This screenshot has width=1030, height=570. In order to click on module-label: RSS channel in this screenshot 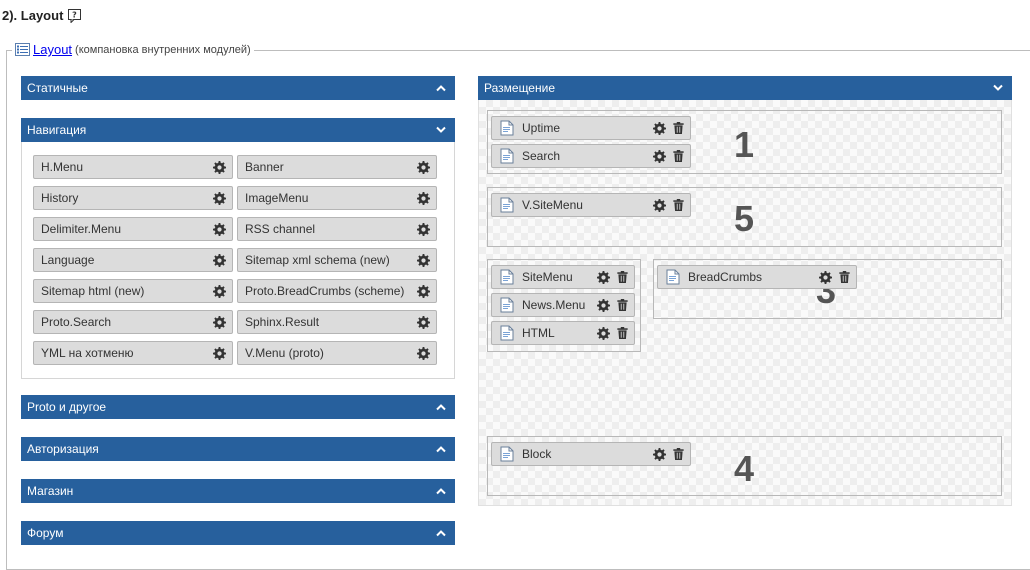, I will do `click(280, 229)`.